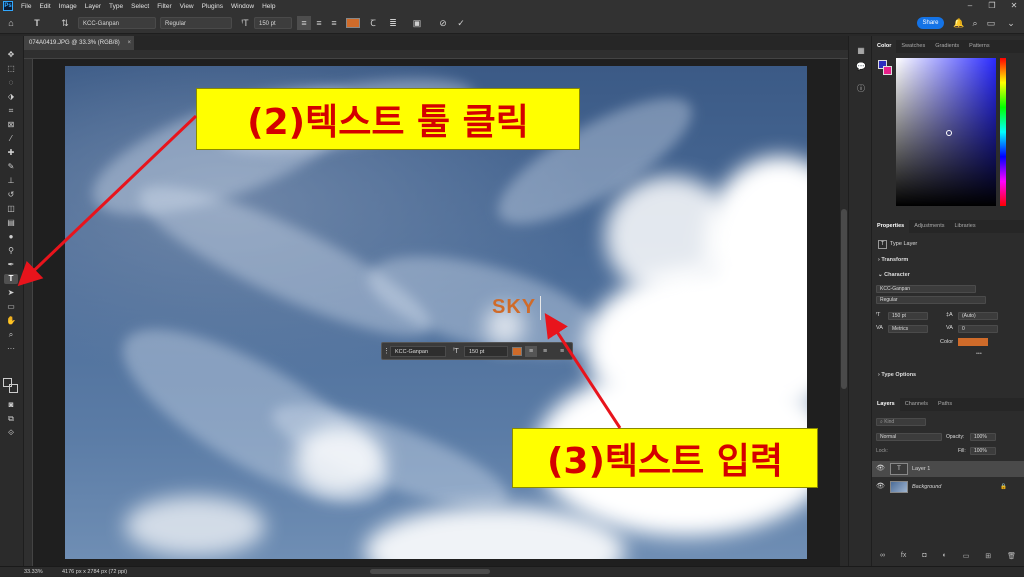  What do you see at coordinates (11, 335) in the screenshot?
I see `zoom-tool-icon: ⌕` at bounding box center [11, 335].